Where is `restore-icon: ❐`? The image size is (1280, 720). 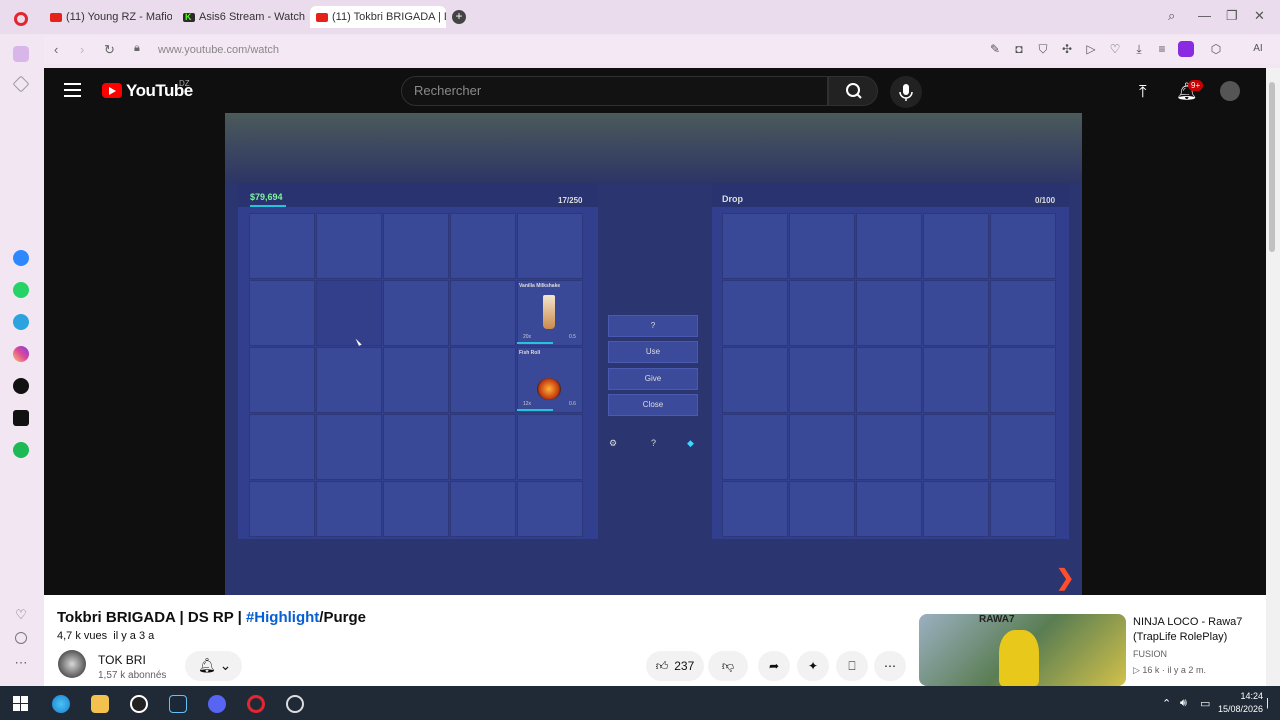 restore-icon: ❐ is located at coordinates (1232, 16).